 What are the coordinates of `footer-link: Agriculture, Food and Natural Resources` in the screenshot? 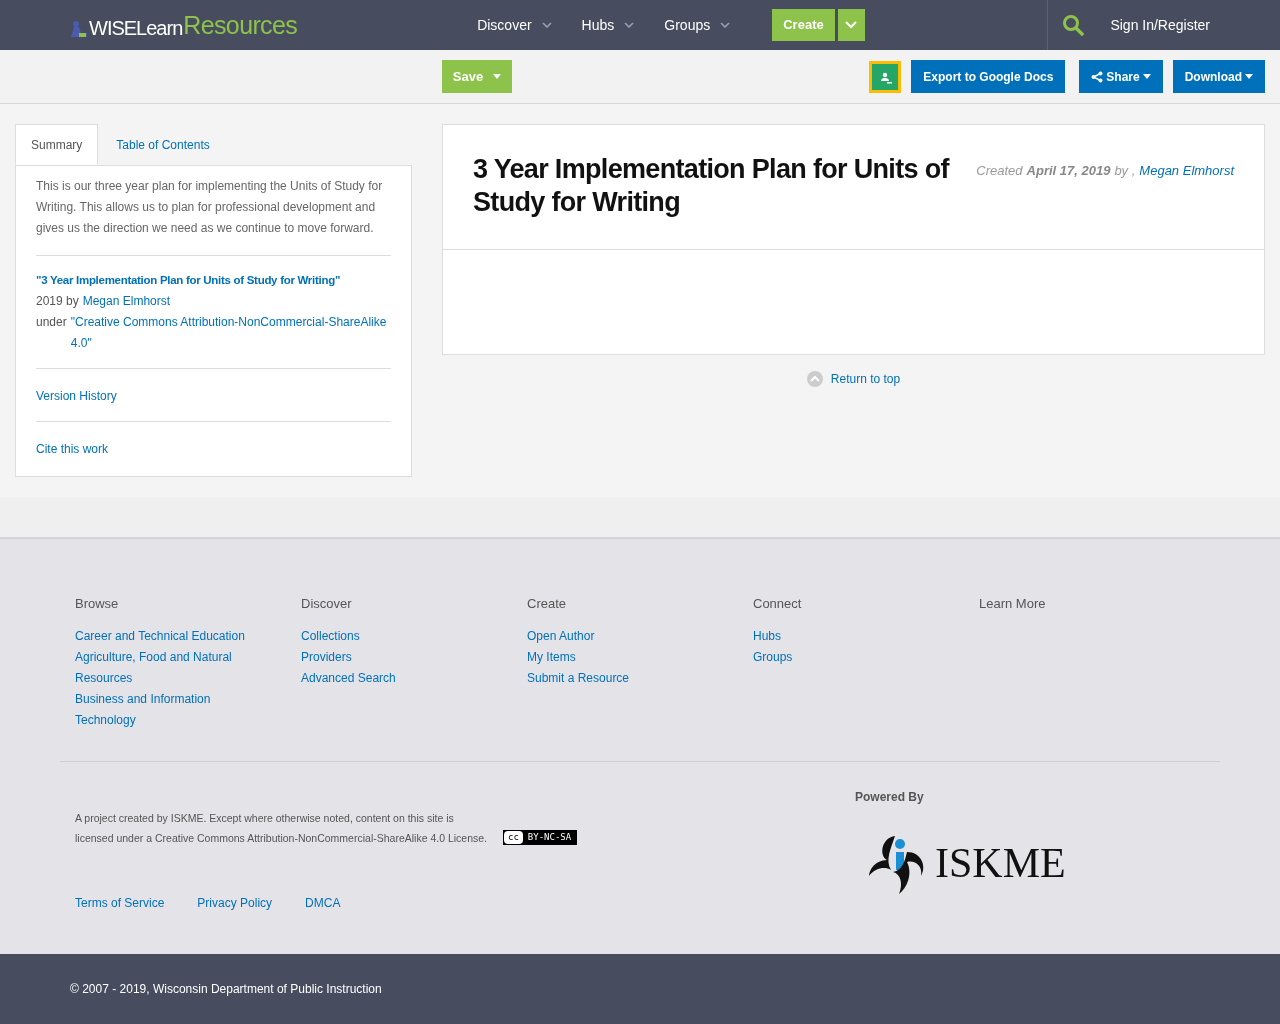 It's located at (165, 667).